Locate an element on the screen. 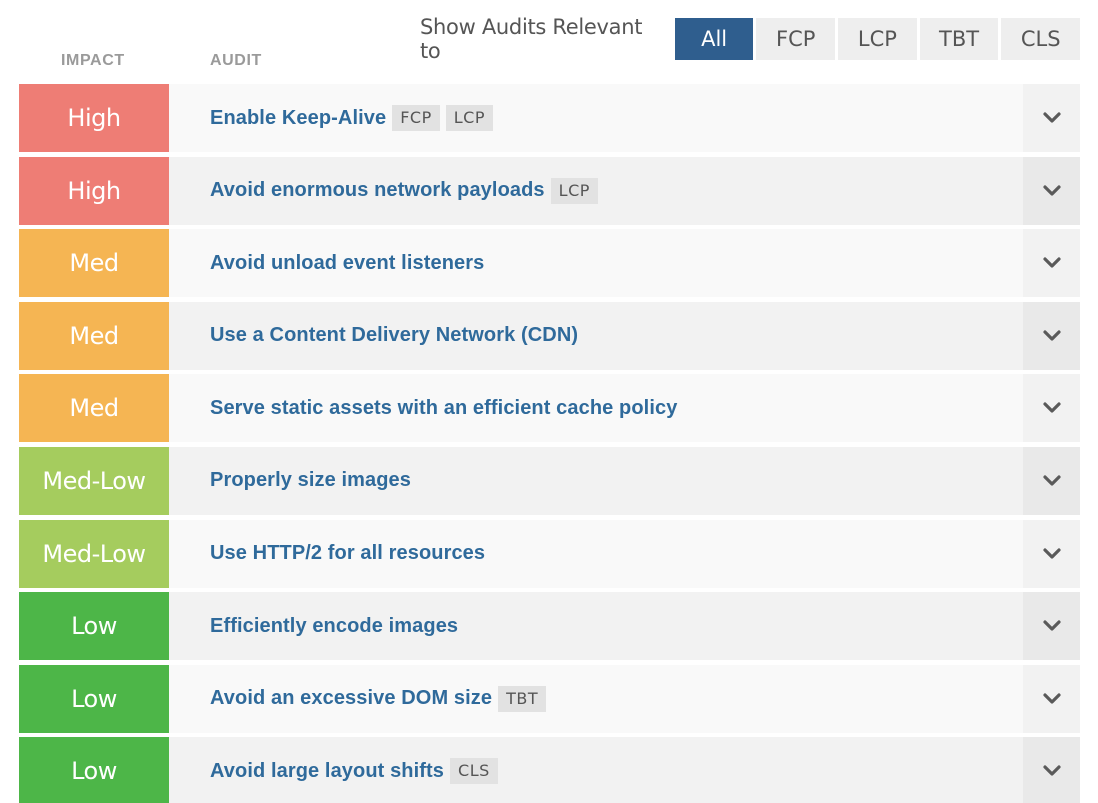  audit-column-header: AUDIT is located at coordinates (236, 60).